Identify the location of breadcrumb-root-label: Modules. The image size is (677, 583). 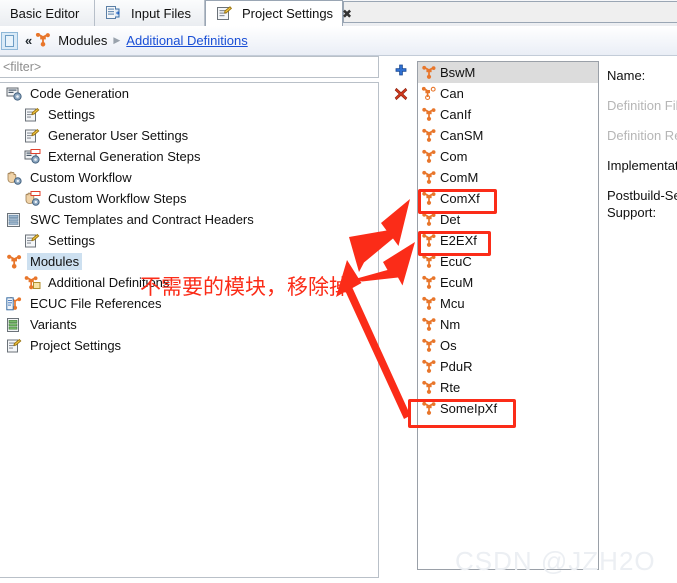
(82, 40).